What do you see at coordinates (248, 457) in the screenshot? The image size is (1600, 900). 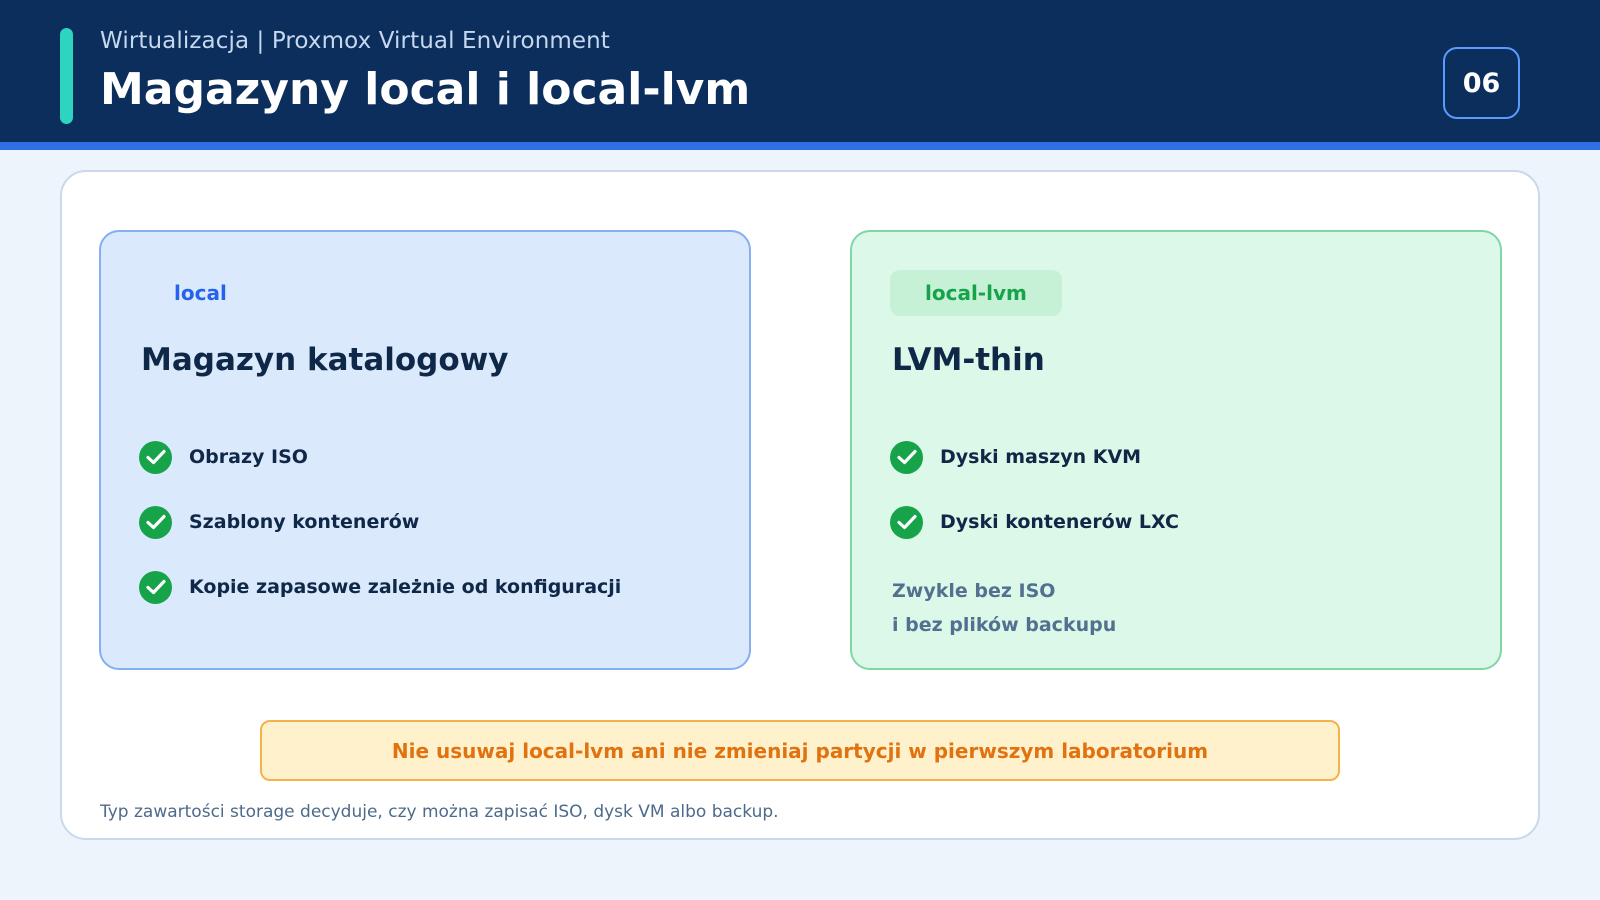 I see `feature-text: Obrazy ISO` at bounding box center [248, 457].